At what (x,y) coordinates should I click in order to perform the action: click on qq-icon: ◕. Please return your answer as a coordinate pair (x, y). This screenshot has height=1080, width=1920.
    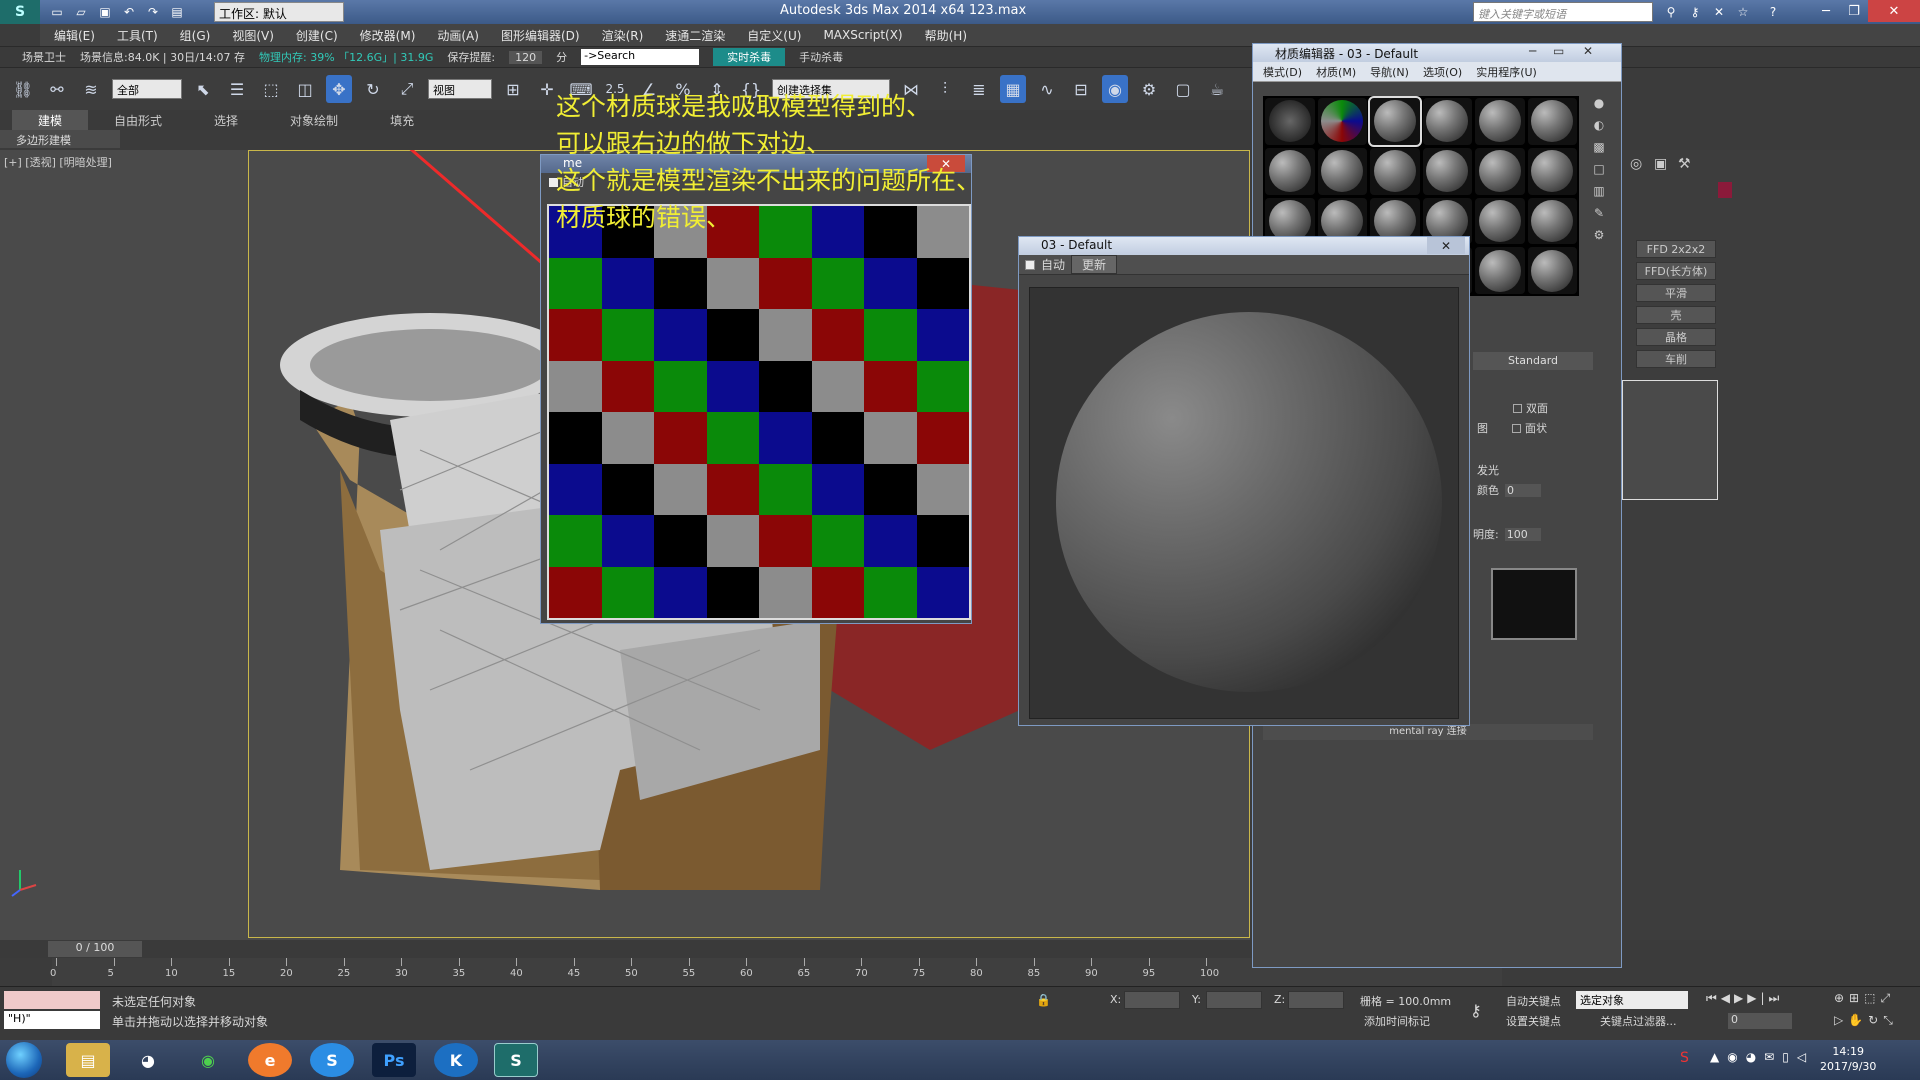
    Looking at the image, I should click on (148, 1060).